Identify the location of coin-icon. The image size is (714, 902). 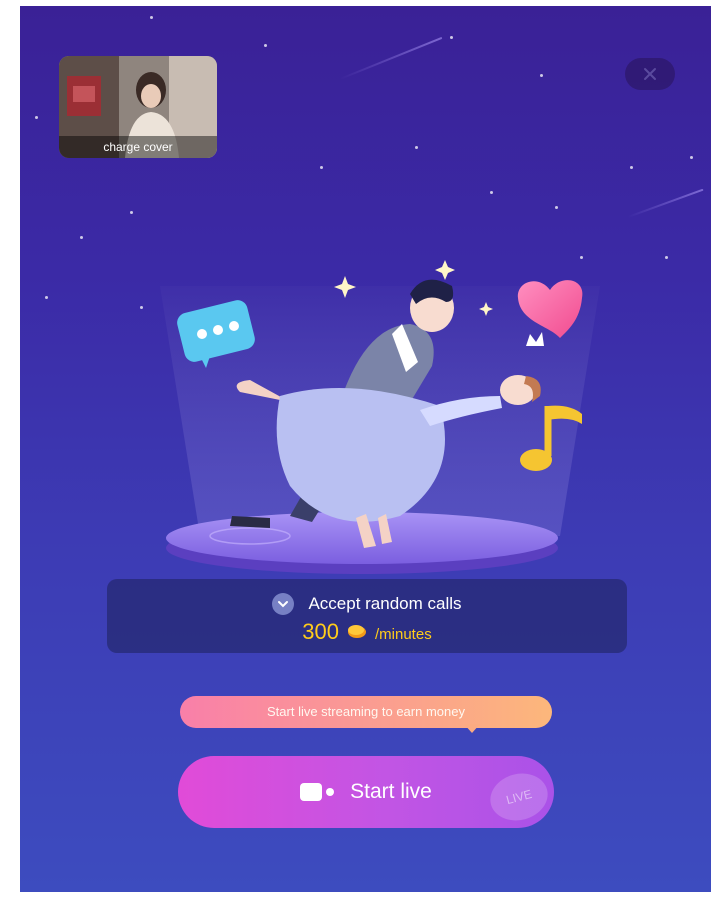
(357, 631).